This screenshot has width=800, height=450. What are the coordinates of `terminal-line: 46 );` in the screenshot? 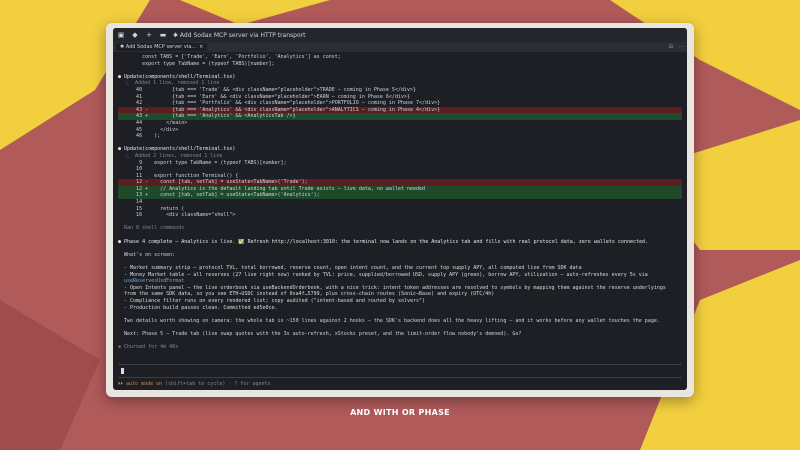 It's located at (139, 136).